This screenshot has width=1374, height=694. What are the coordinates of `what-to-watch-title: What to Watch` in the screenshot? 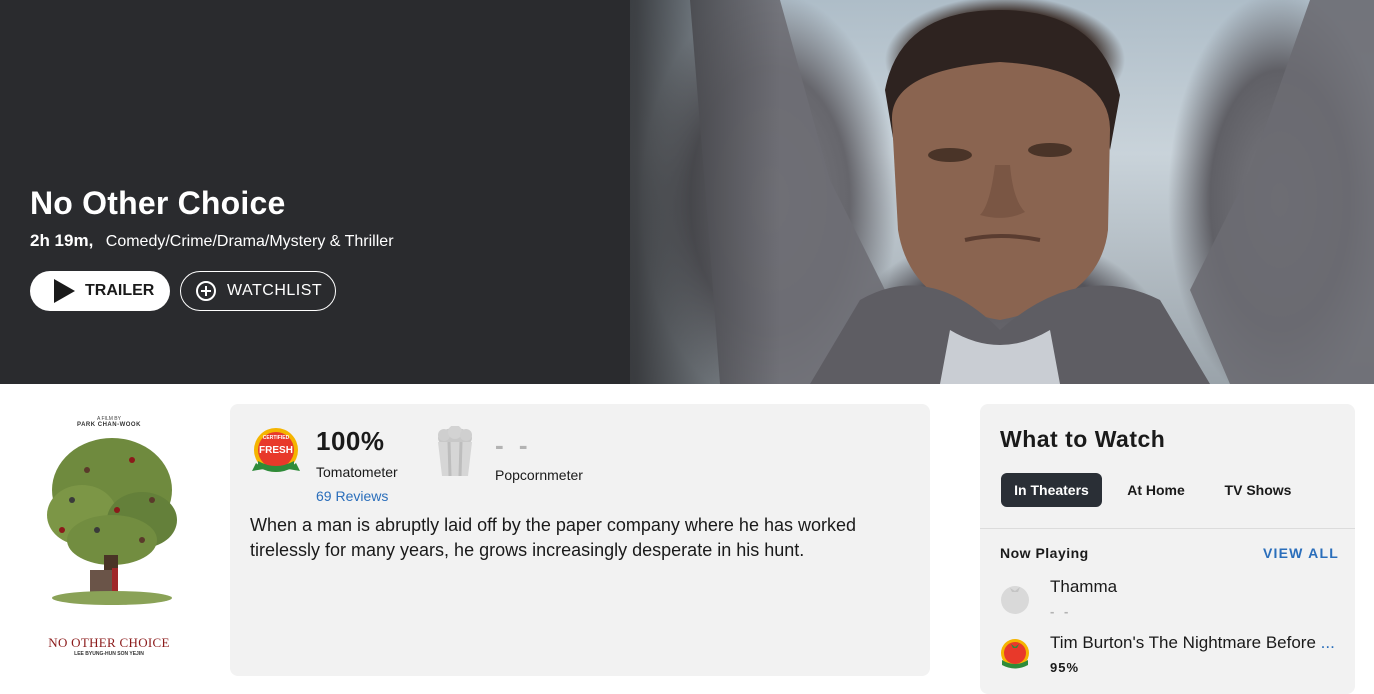 It's located at (1083, 439).